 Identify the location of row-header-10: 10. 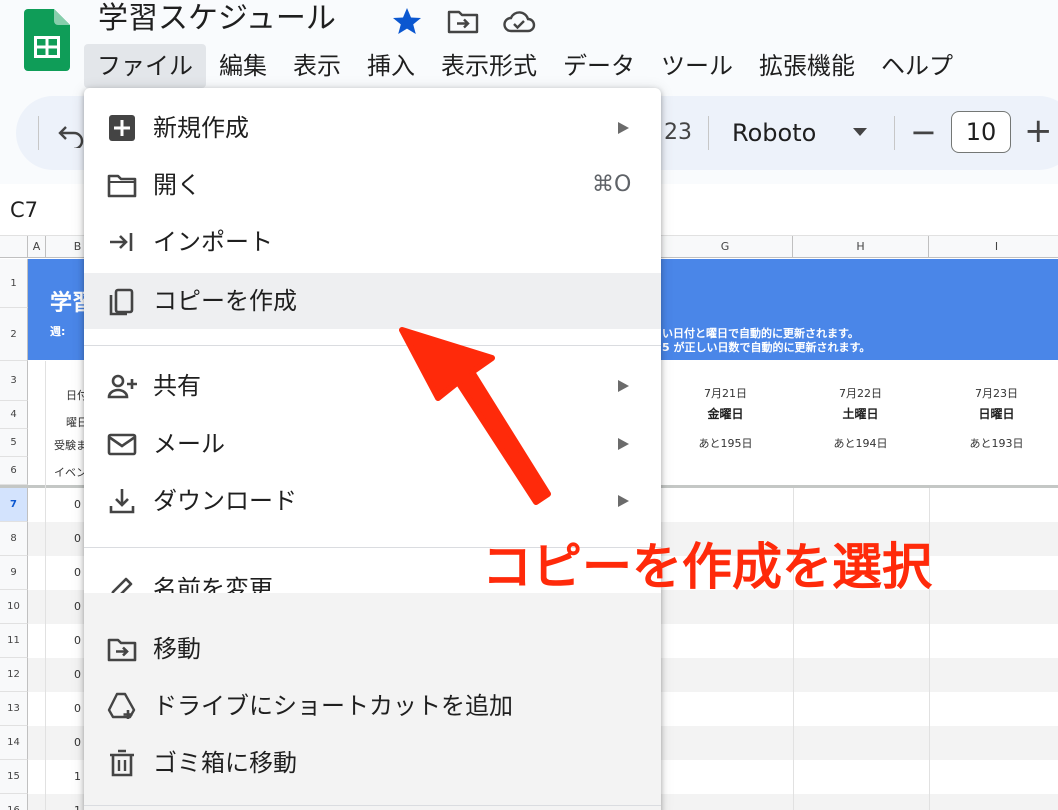
(14, 607).